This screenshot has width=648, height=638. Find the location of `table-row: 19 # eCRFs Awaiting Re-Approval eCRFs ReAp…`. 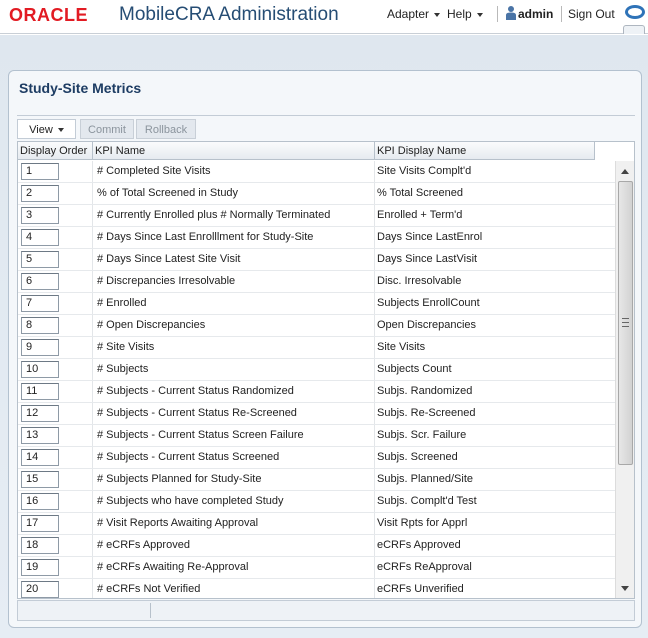

table-row: 19 # eCRFs Awaiting Re-Approval eCRFs ReAp… is located at coordinates (317, 568).